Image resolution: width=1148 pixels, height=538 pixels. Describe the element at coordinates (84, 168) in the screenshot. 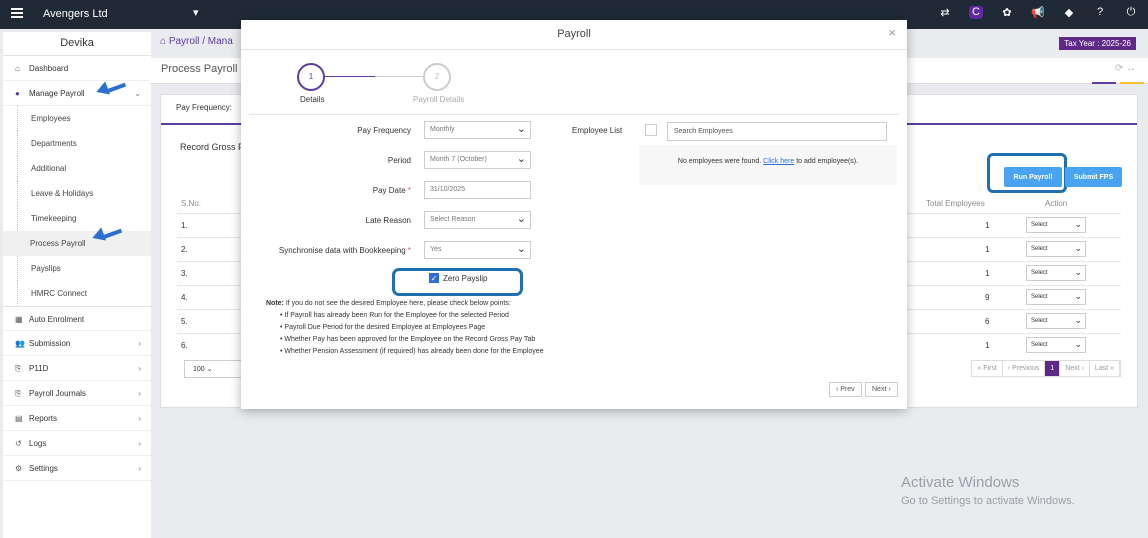

I see `sidebar-item-additional: Additional` at that location.